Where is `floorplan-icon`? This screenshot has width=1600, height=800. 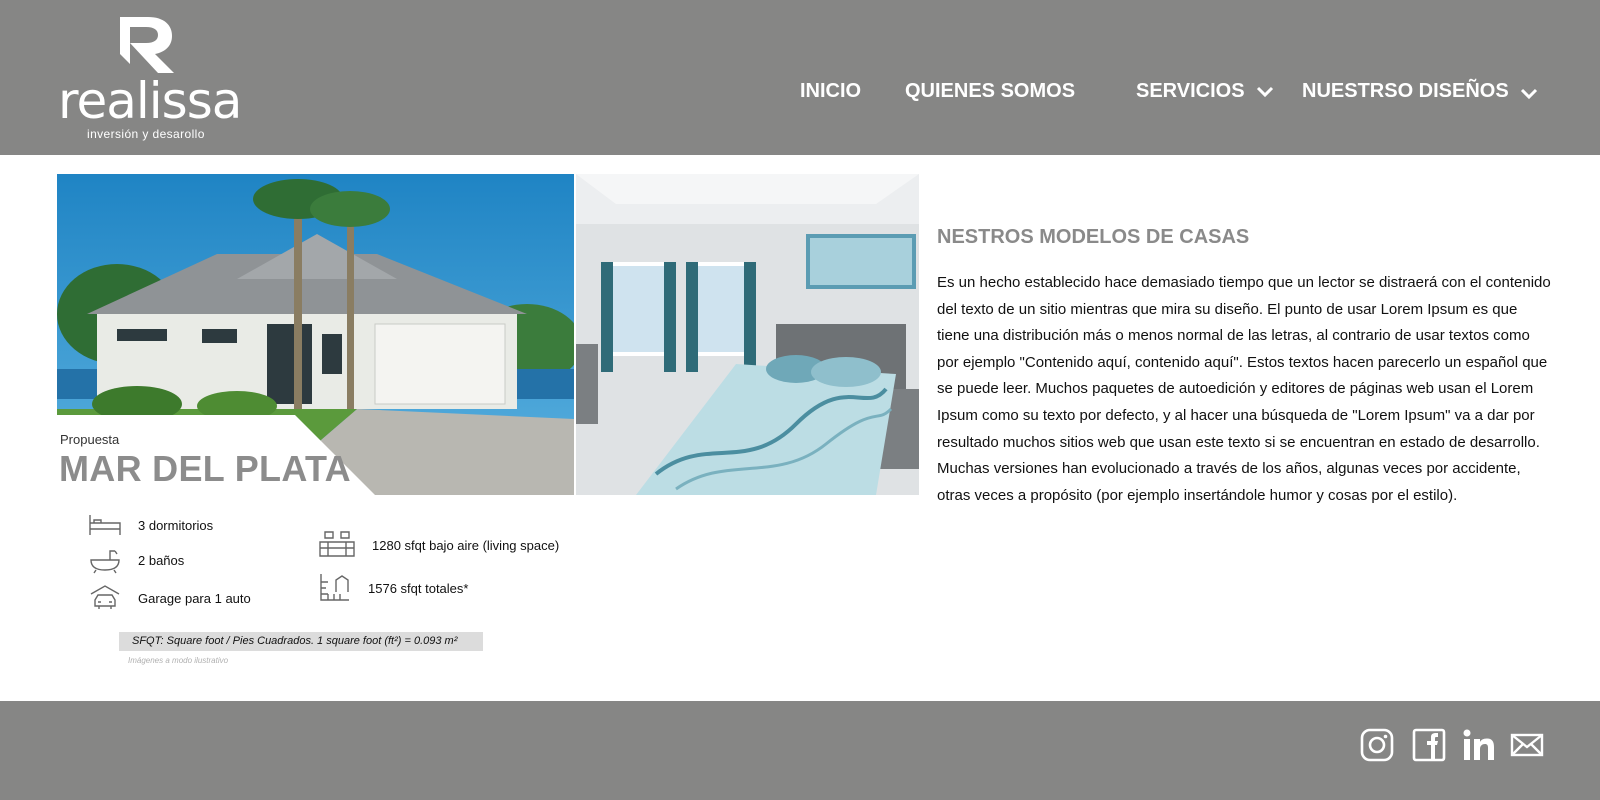 floorplan-icon is located at coordinates (334, 587).